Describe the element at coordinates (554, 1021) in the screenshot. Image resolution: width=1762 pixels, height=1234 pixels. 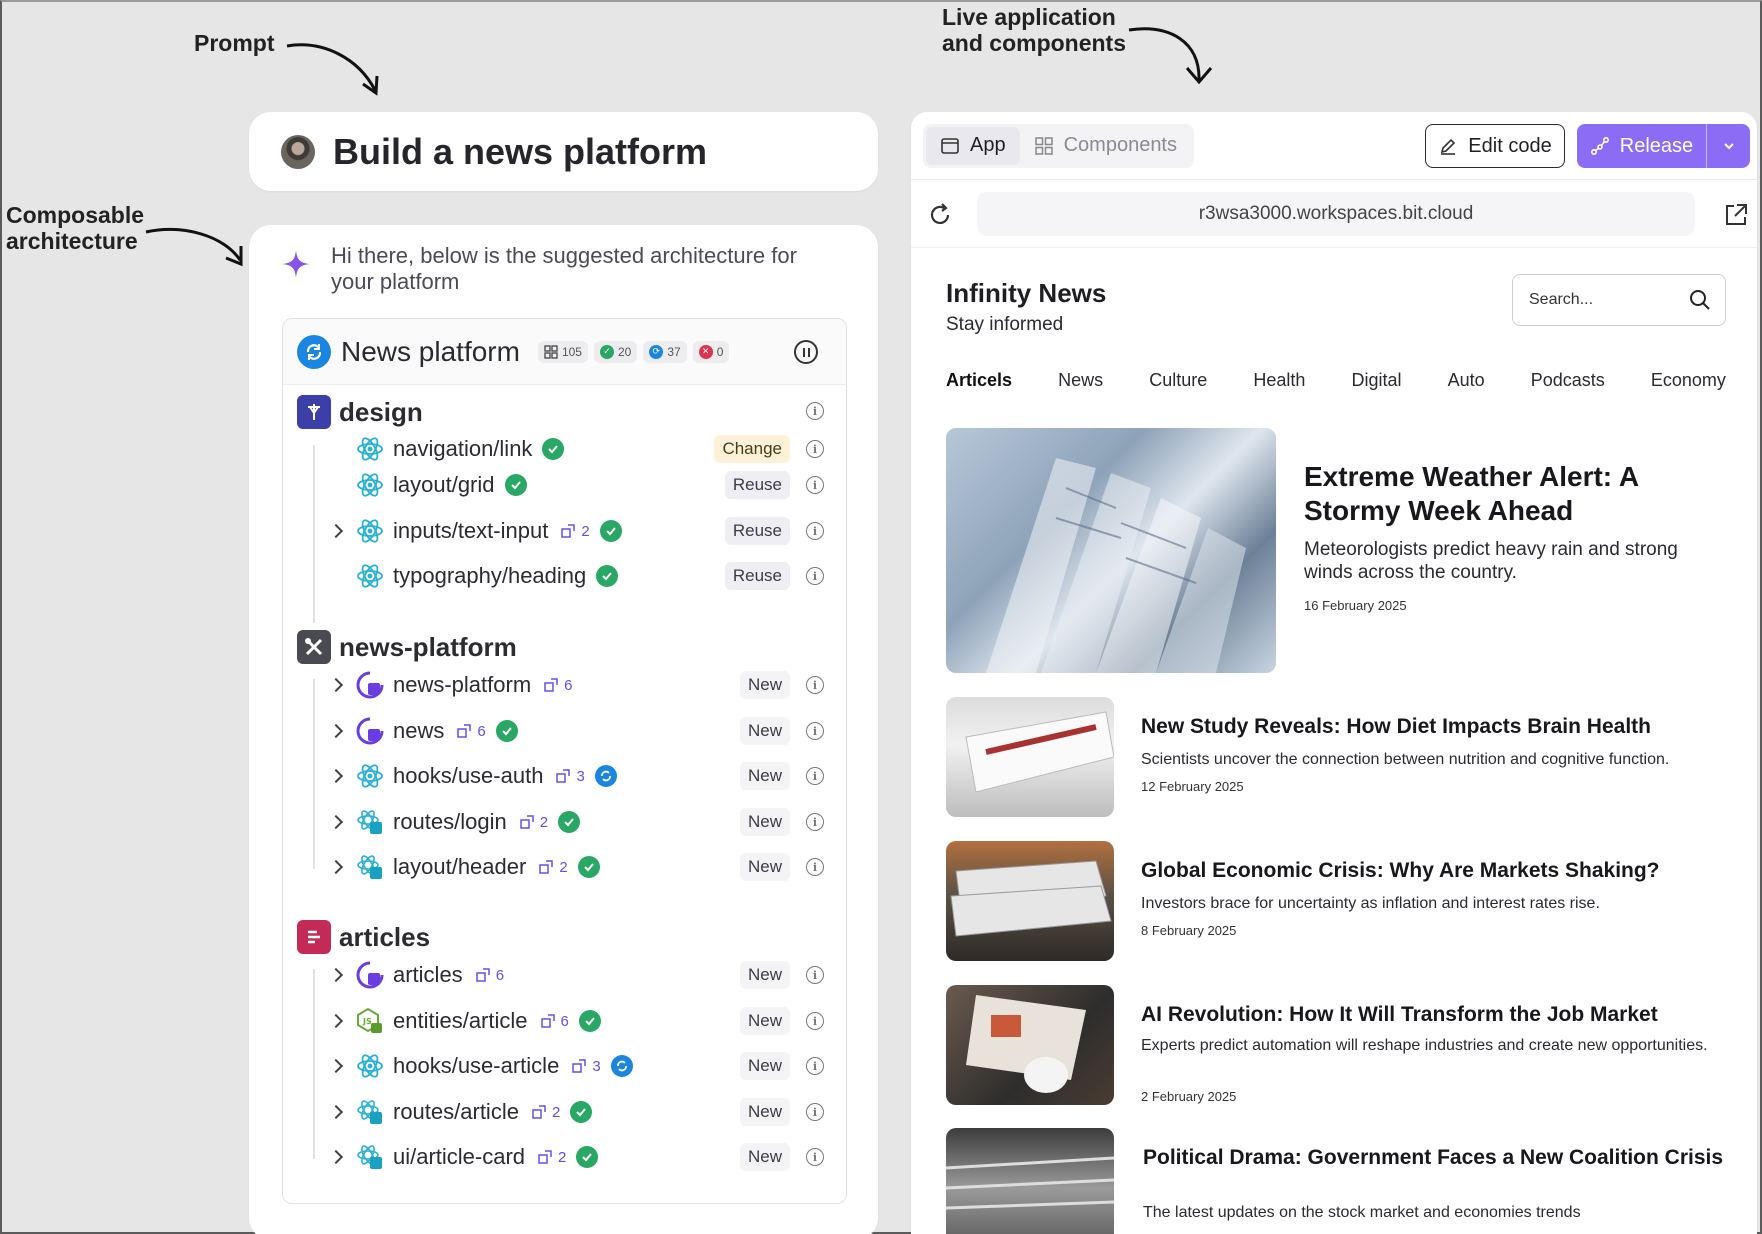
I see `dependencies-badge: 6` at that location.